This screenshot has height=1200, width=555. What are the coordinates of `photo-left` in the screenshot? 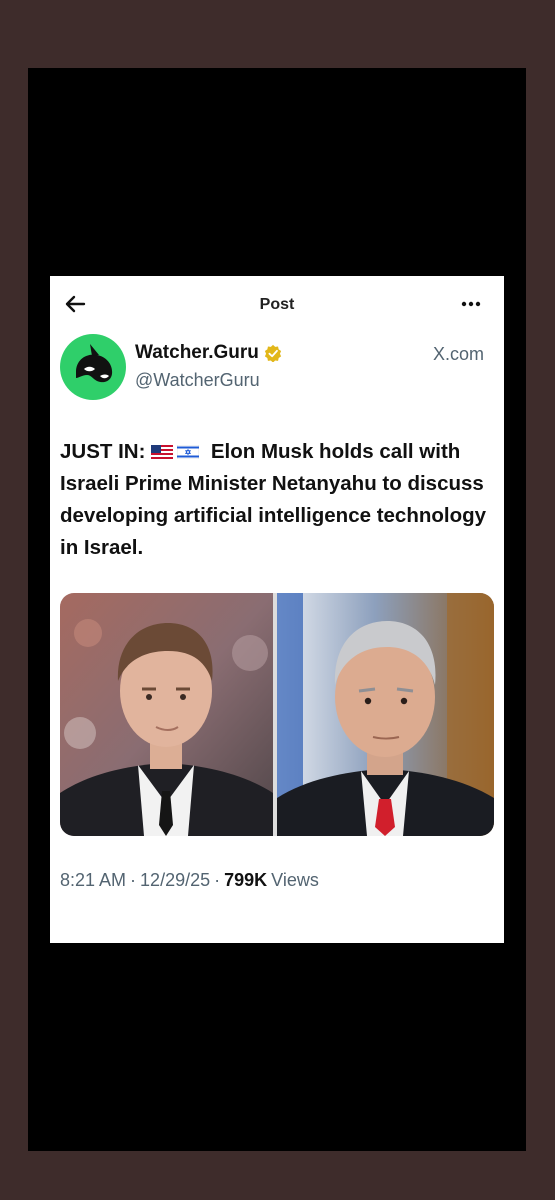 It's located at (166, 714).